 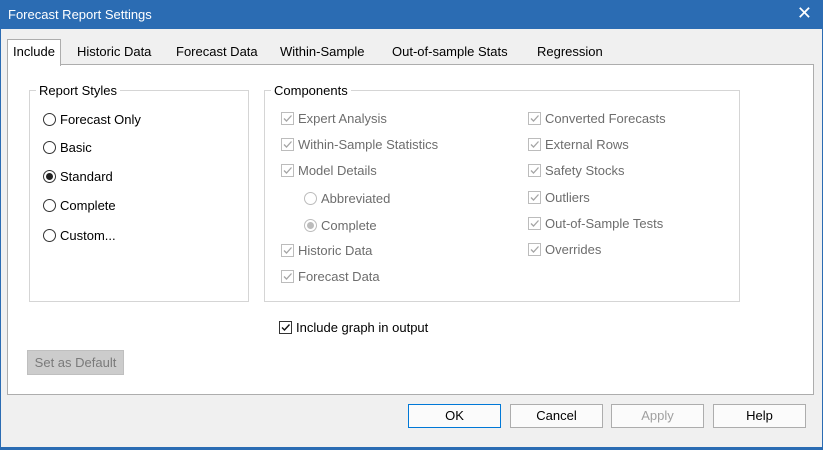 What do you see at coordinates (587, 144) in the screenshot?
I see `checkbox-label: External Rows` at bounding box center [587, 144].